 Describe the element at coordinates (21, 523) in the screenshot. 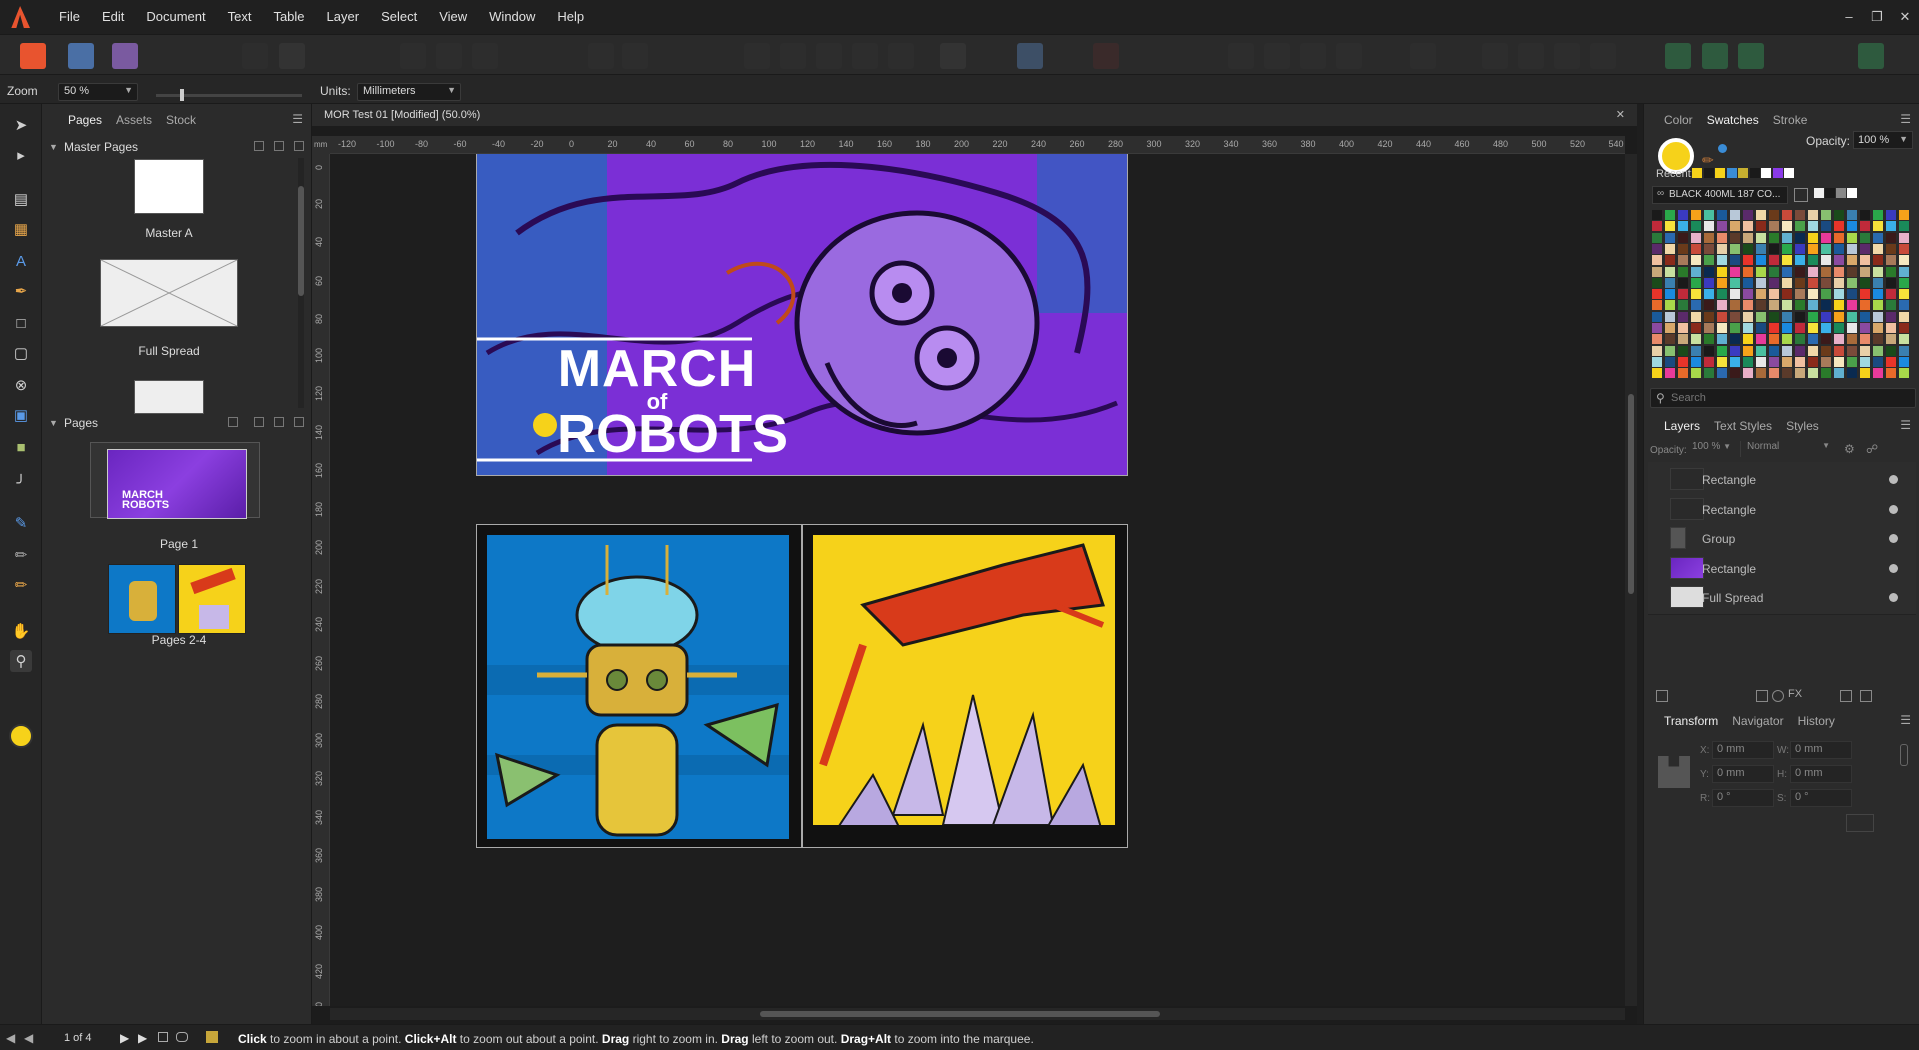

I see `transparency-tool-icon: ✎` at that location.